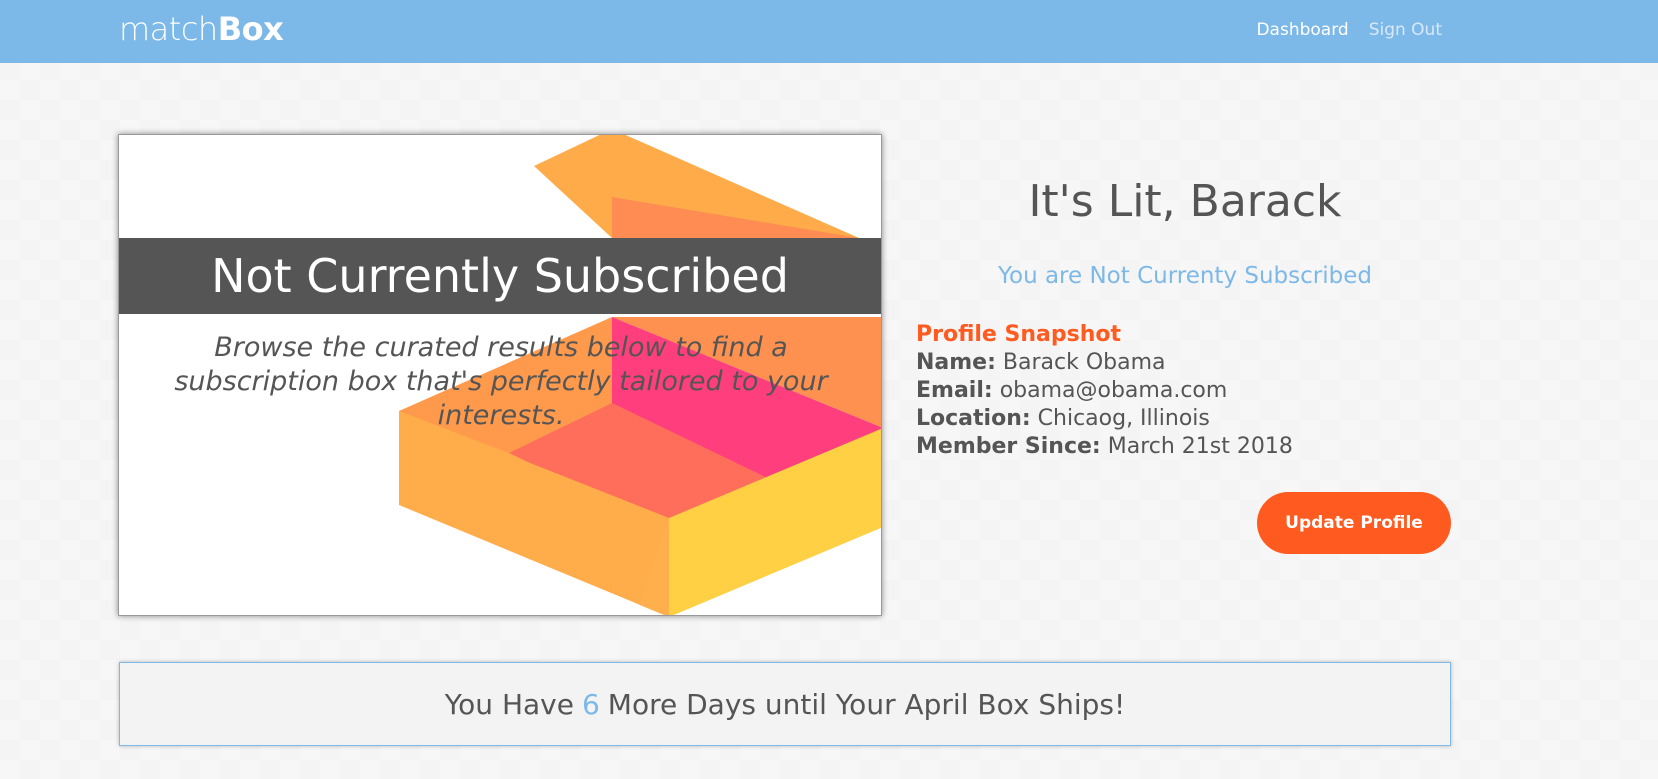 The width and height of the screenshot is (1658, 779). Describe the element at coordinates (954, 390) in the screenshot. I see `profile-email-label: Email:` at that location.